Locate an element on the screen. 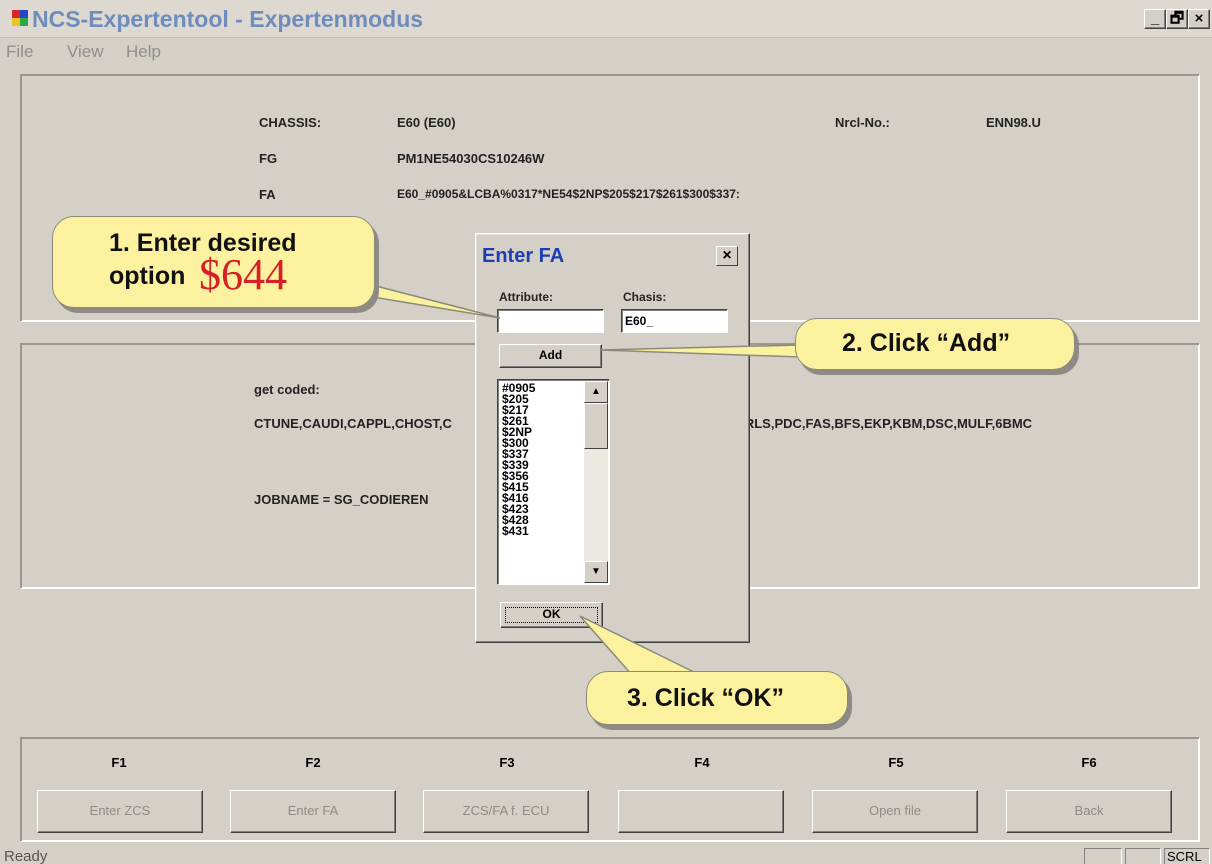  callout-step-1: 1. Enter desired option $644 is located at coordinates (213, 262).